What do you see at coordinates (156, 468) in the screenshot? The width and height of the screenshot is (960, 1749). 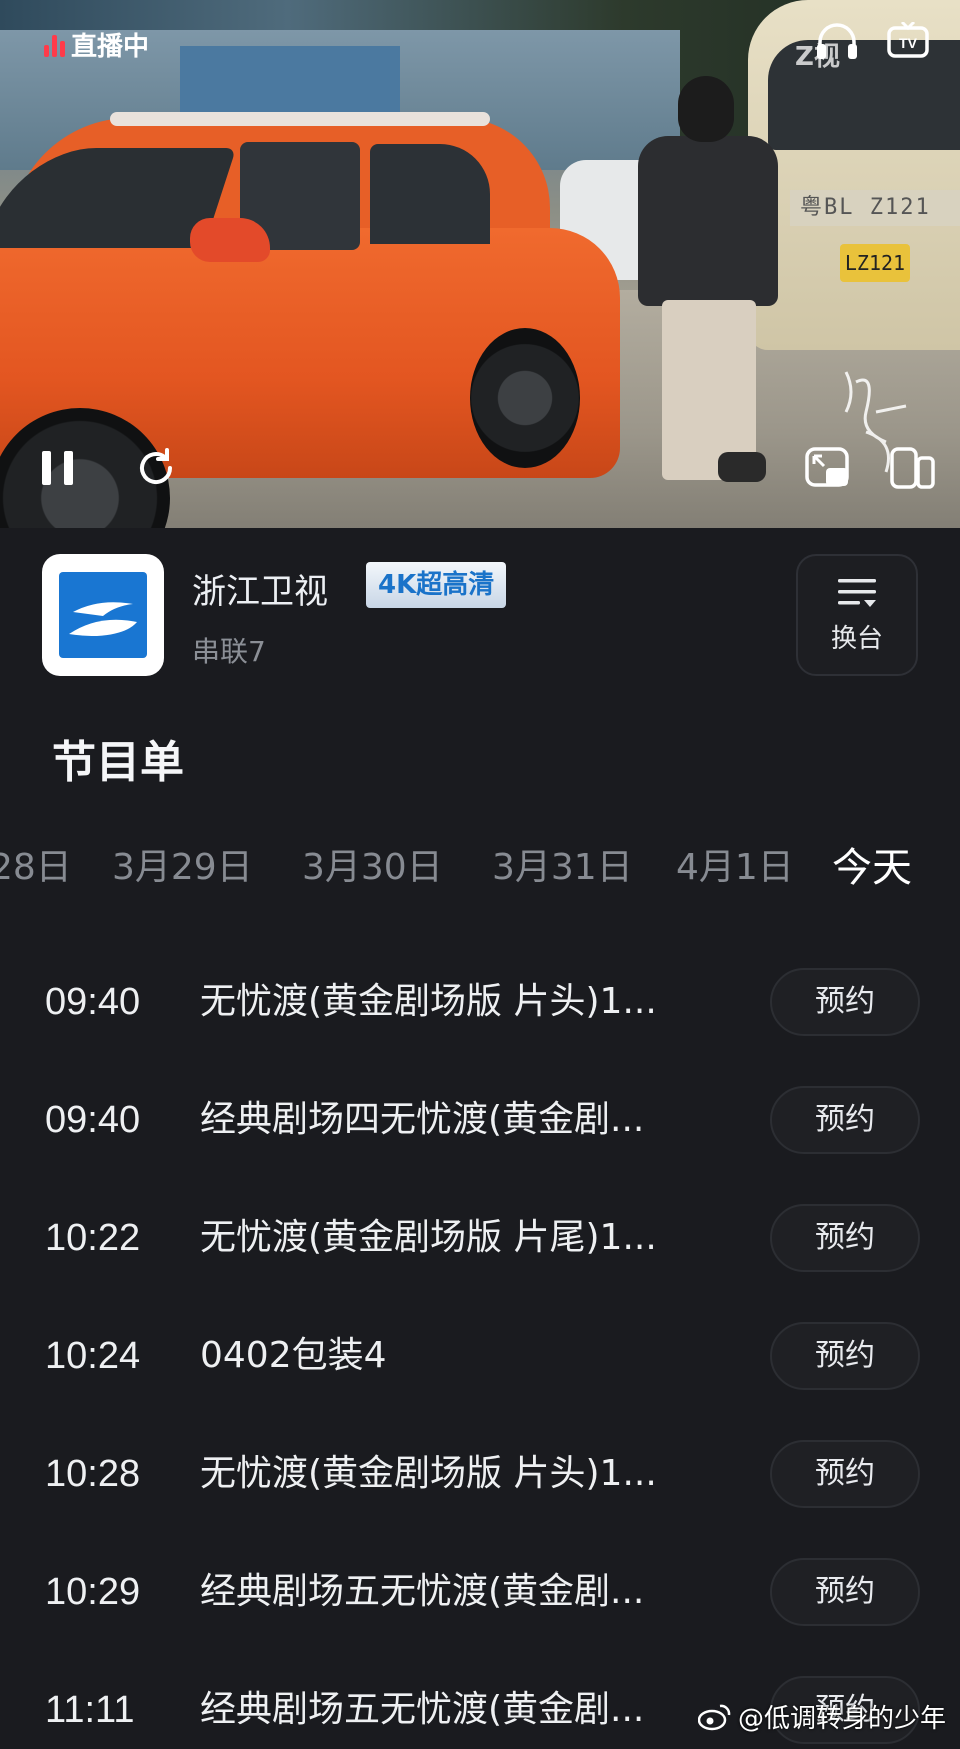 I see `refresh-icon` at bounding box center [156, 468].